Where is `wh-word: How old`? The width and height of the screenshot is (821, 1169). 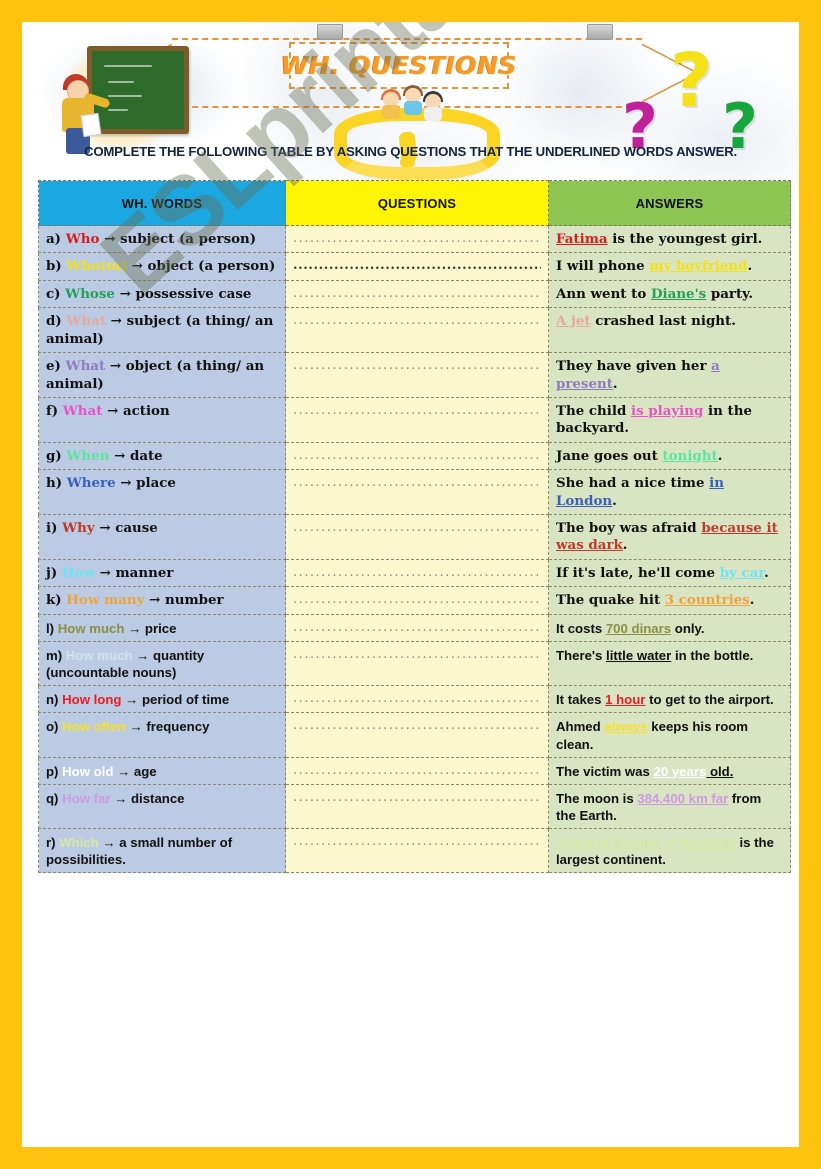
wh-word: How old is located at coordinates (88, 771).